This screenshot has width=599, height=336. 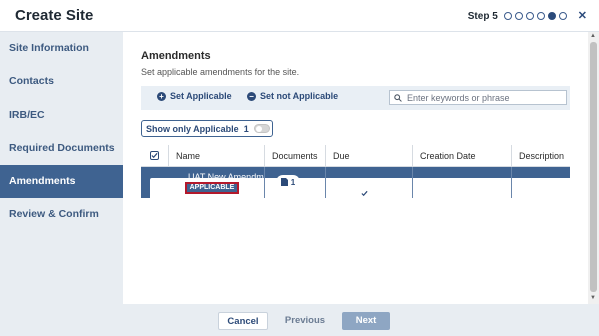 What do you see at coordinates (201, 96) in the screenshot?
I see `set-applicable-label: Set Applicable` at bounding box center [201, 96].